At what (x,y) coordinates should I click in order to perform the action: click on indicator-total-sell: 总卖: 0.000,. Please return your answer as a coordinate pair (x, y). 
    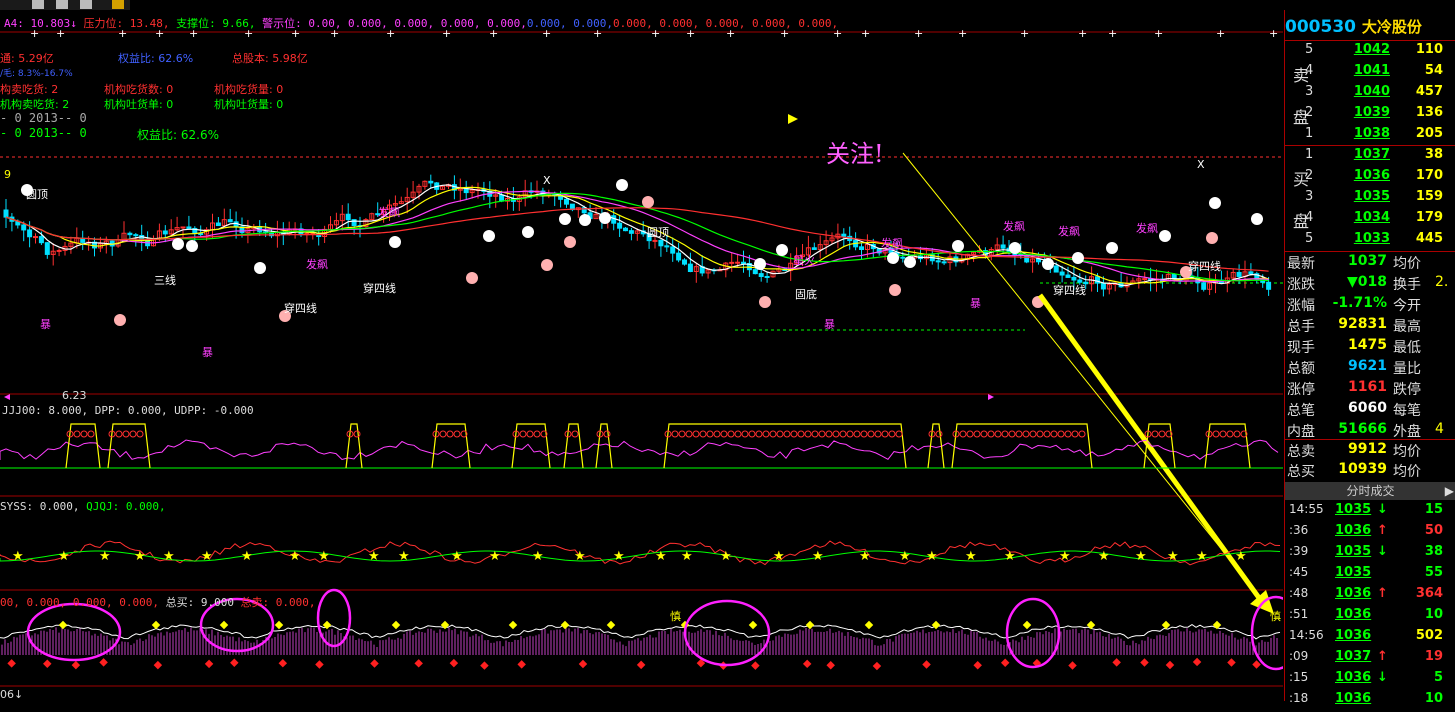
    Looking at the image, I should click on (278, 602).